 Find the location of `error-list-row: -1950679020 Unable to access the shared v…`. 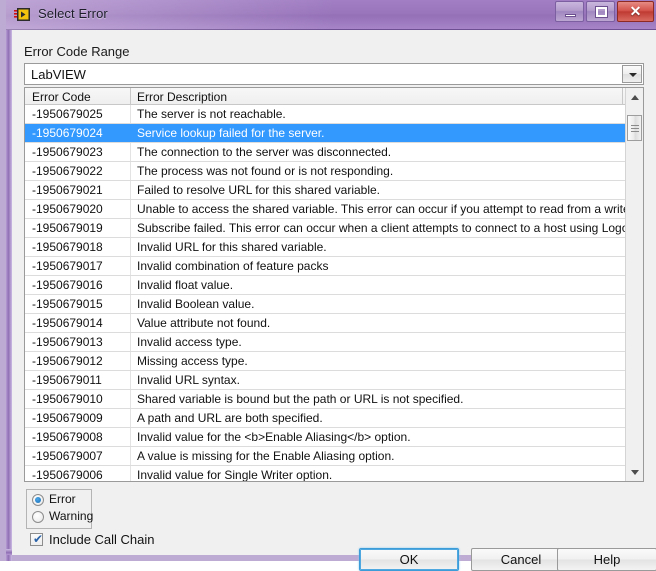

error-list-row: -1950679020 Unable to access the shared v… is located at coordinates (325, 209).